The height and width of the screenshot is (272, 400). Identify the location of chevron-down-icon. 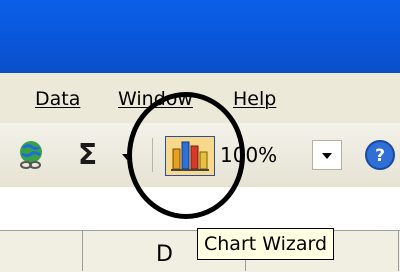
(327, 156).